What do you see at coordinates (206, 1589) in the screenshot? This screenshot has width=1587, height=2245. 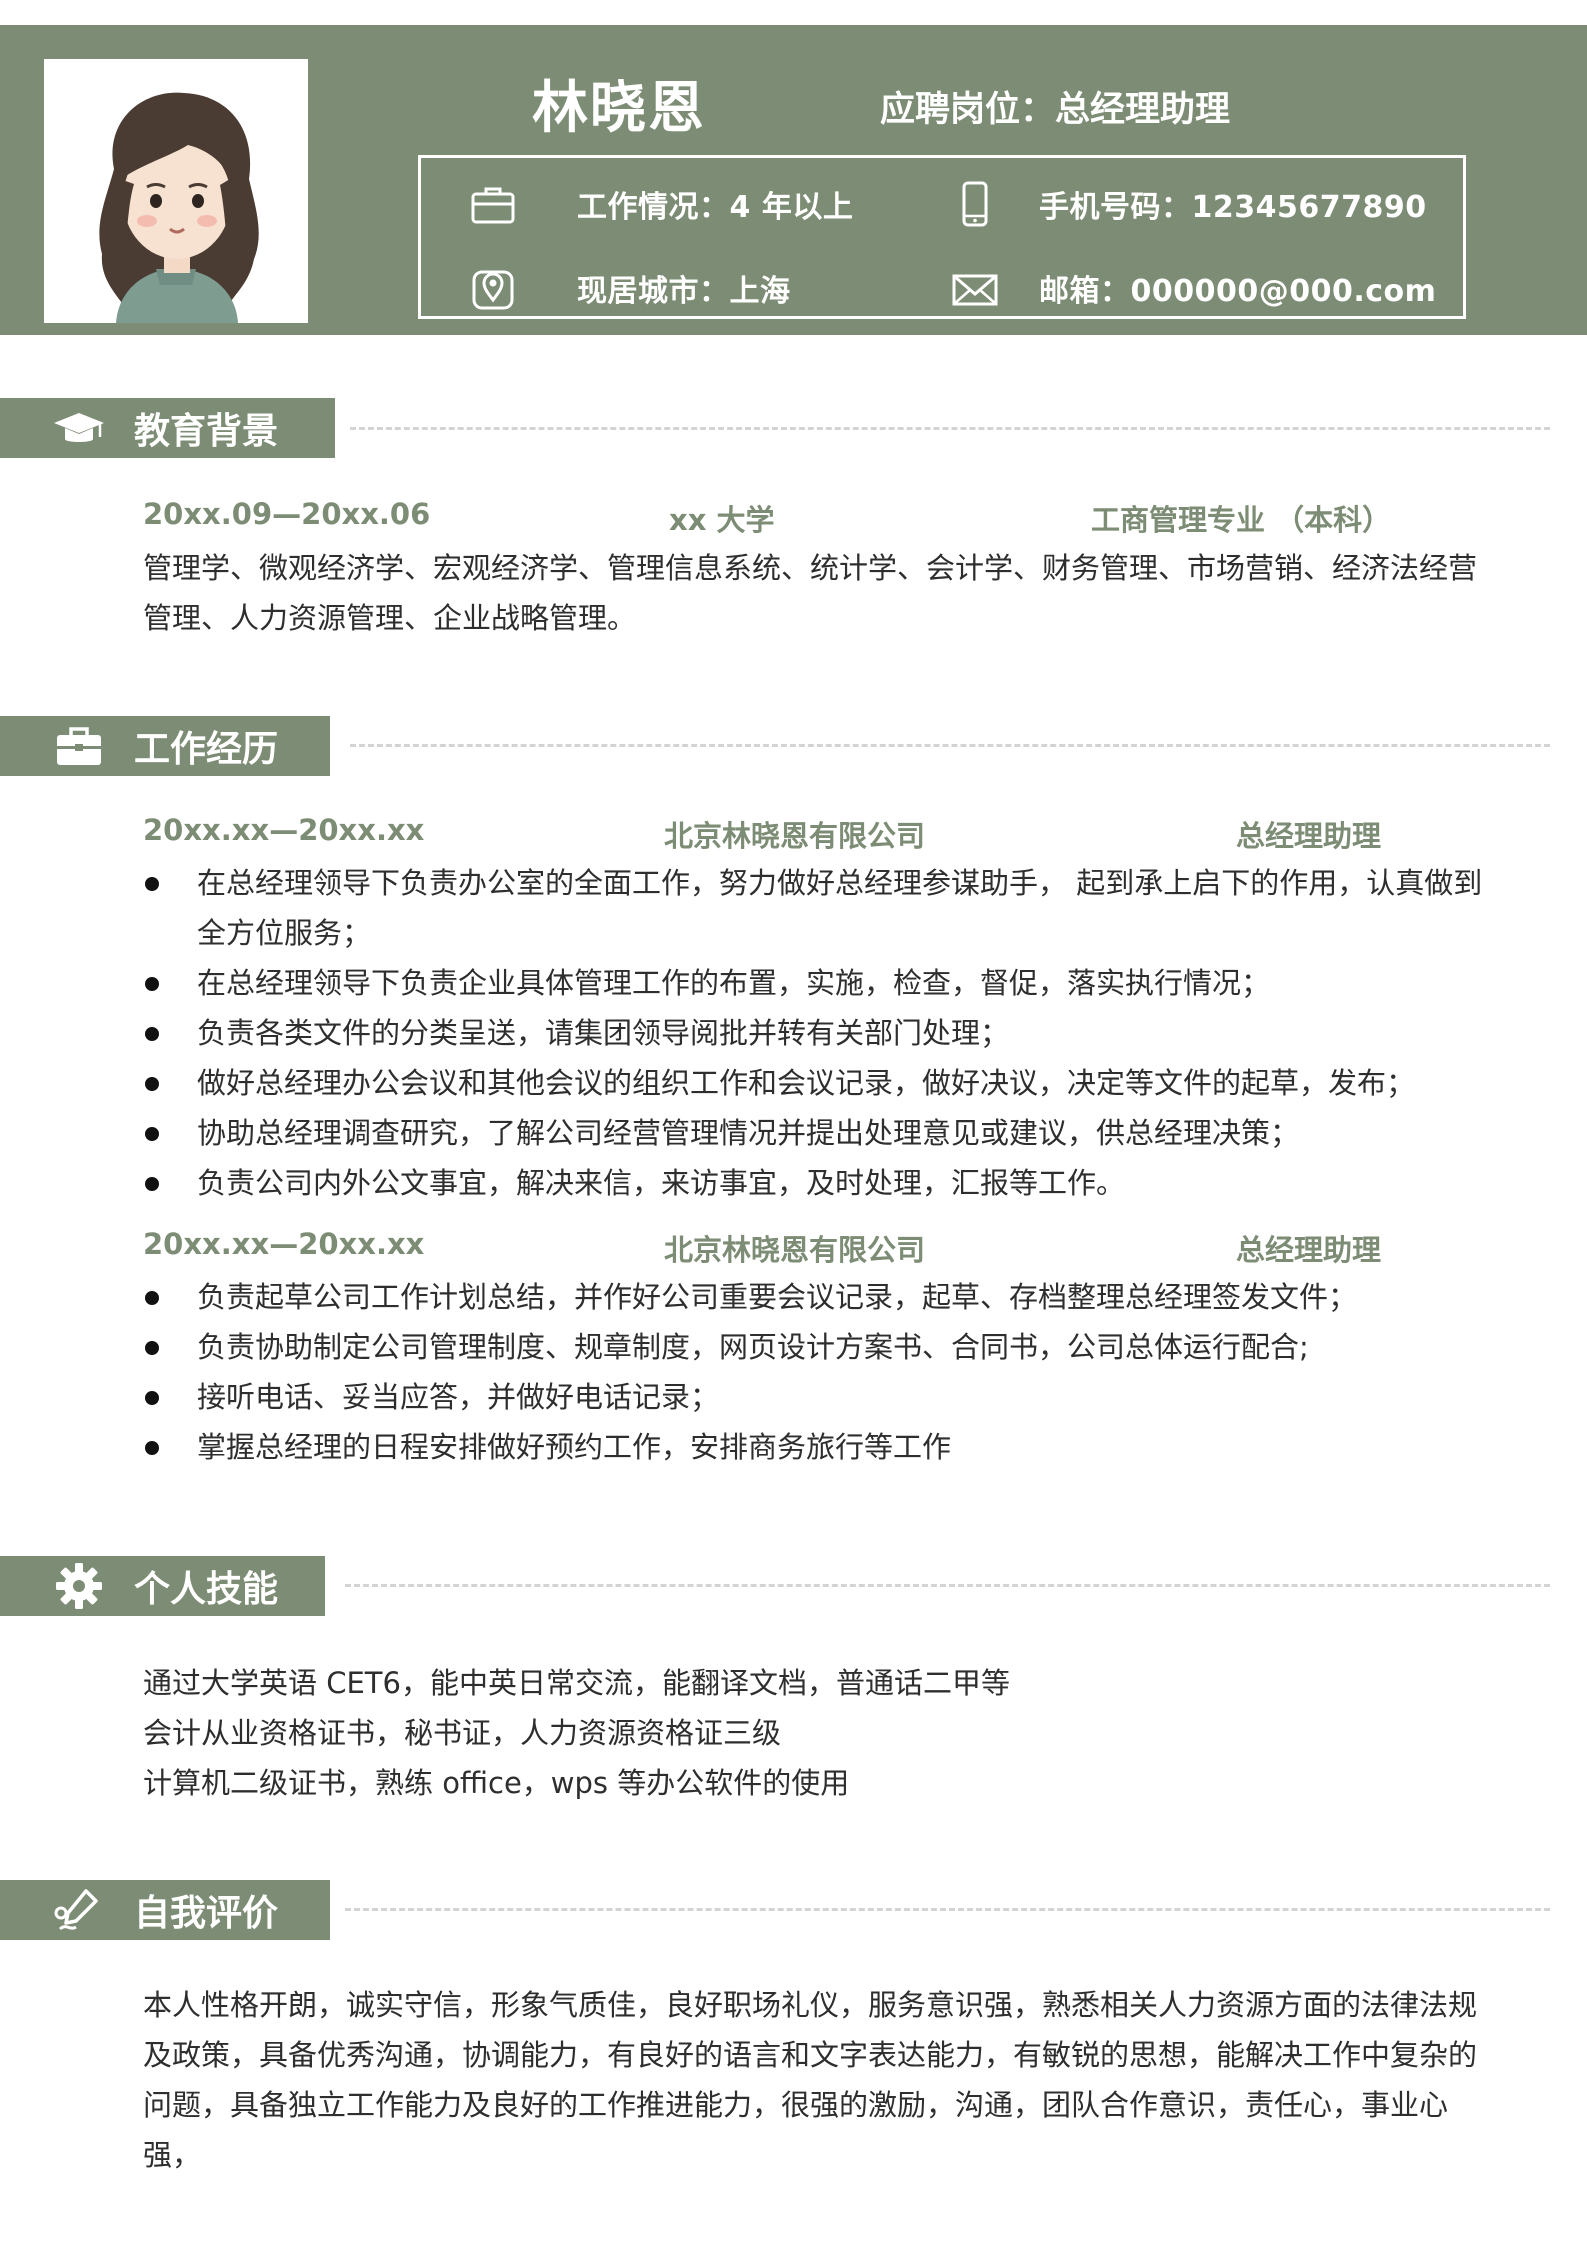 I see `skills-title: 个人技能` at bounding box center [206, 1589].